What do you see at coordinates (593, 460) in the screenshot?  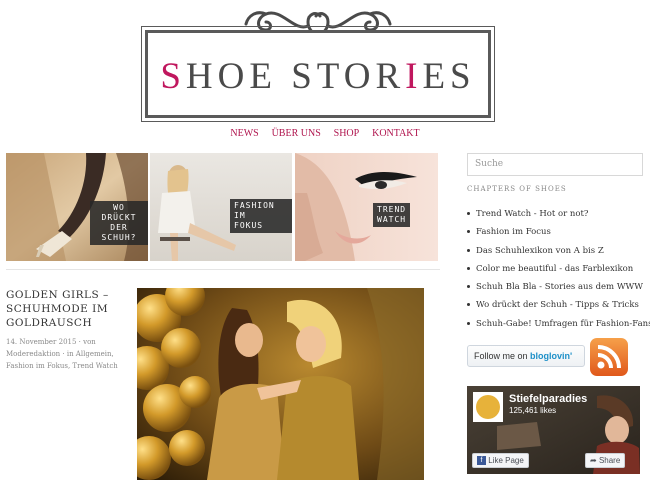 I see `share-icon: ➦` at bounding box center [593, 460].